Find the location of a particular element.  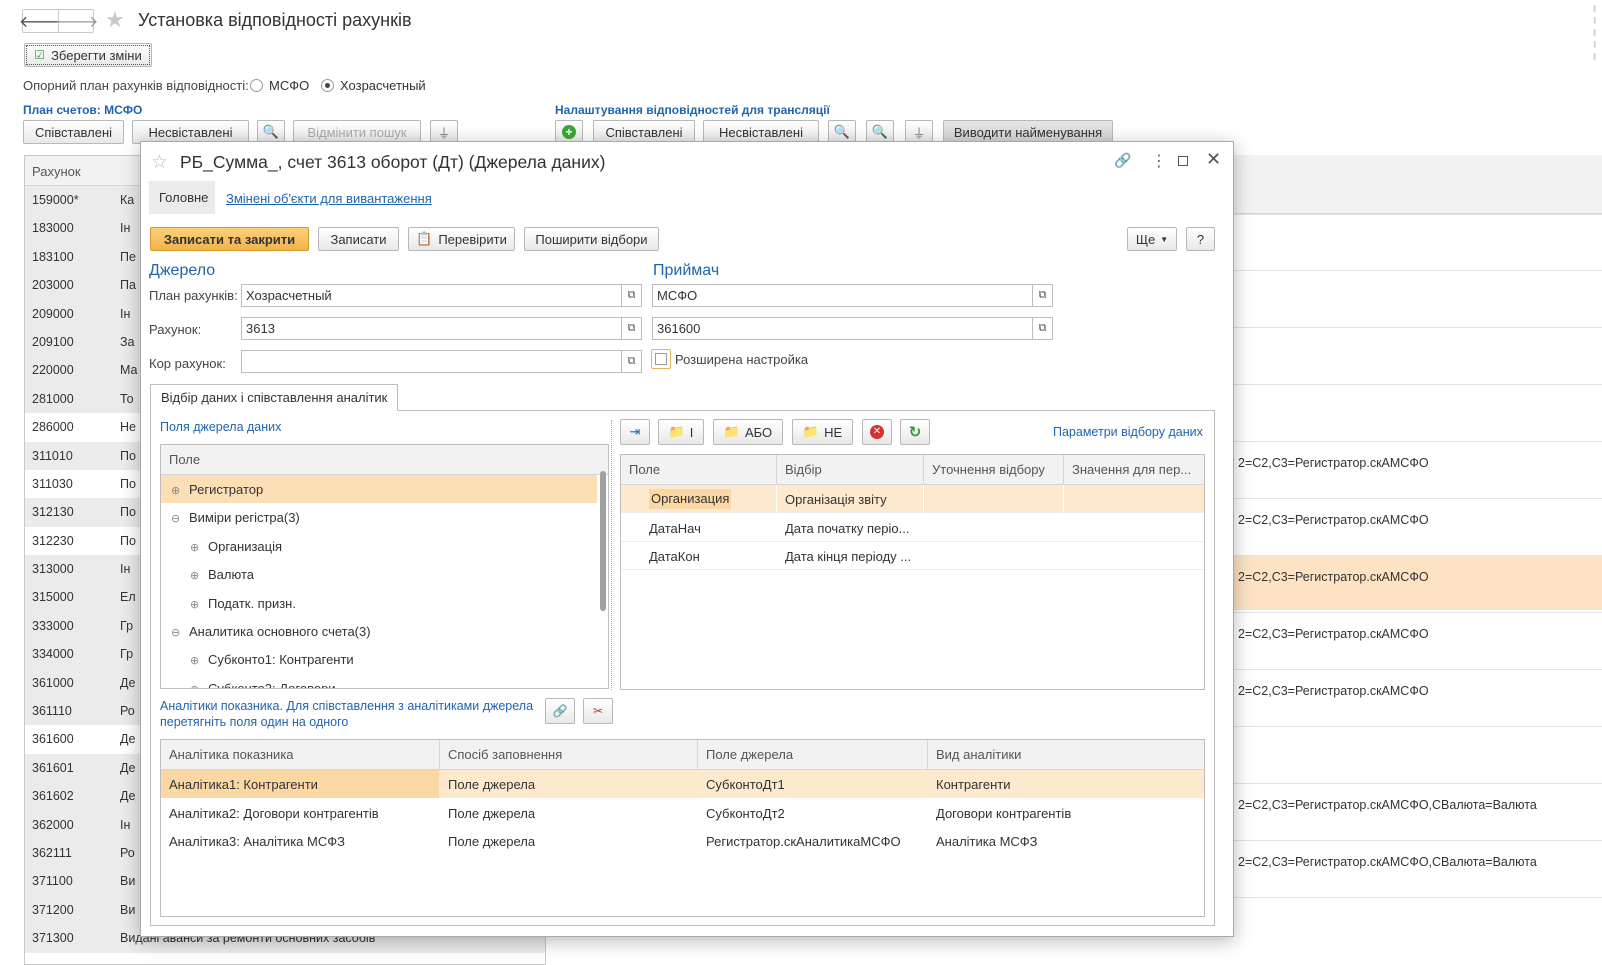

radio-hozrasch: Хозрасчетный is located at coordinates (373, 85).